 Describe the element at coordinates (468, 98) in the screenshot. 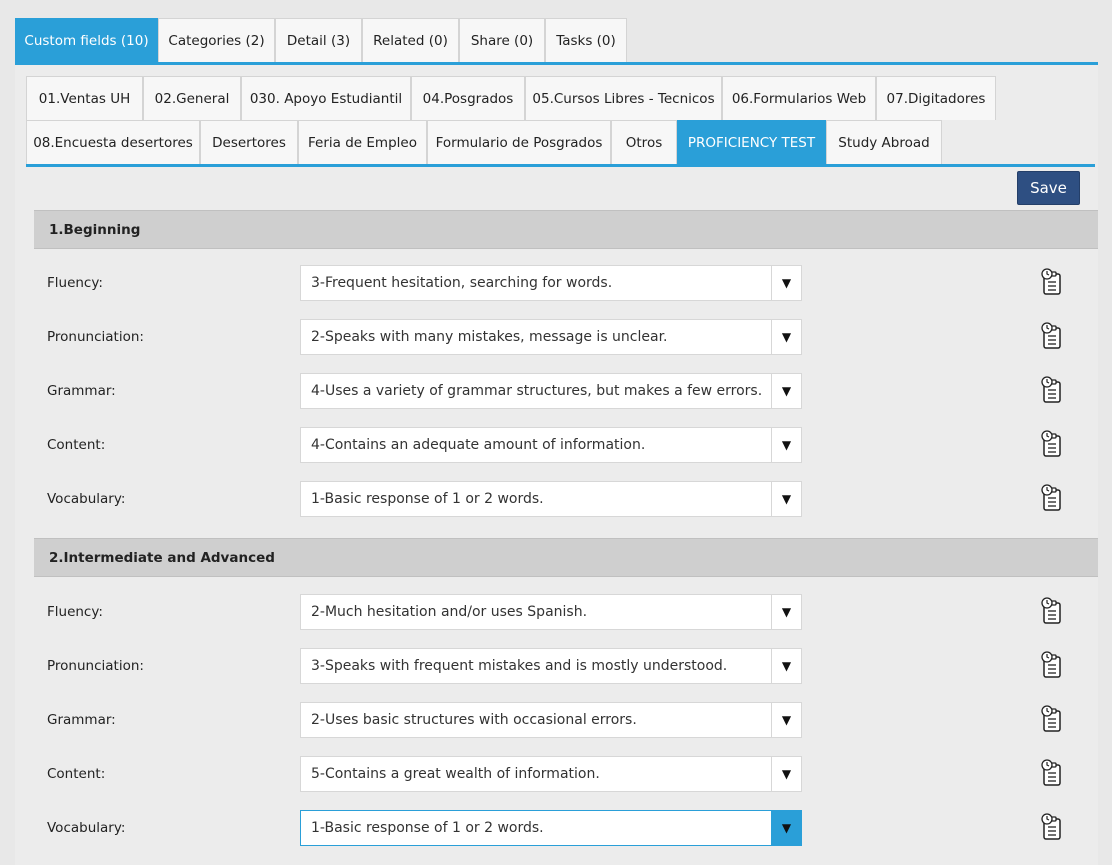

I see `subtab-posgrados: 04.Posgrados` at that location.